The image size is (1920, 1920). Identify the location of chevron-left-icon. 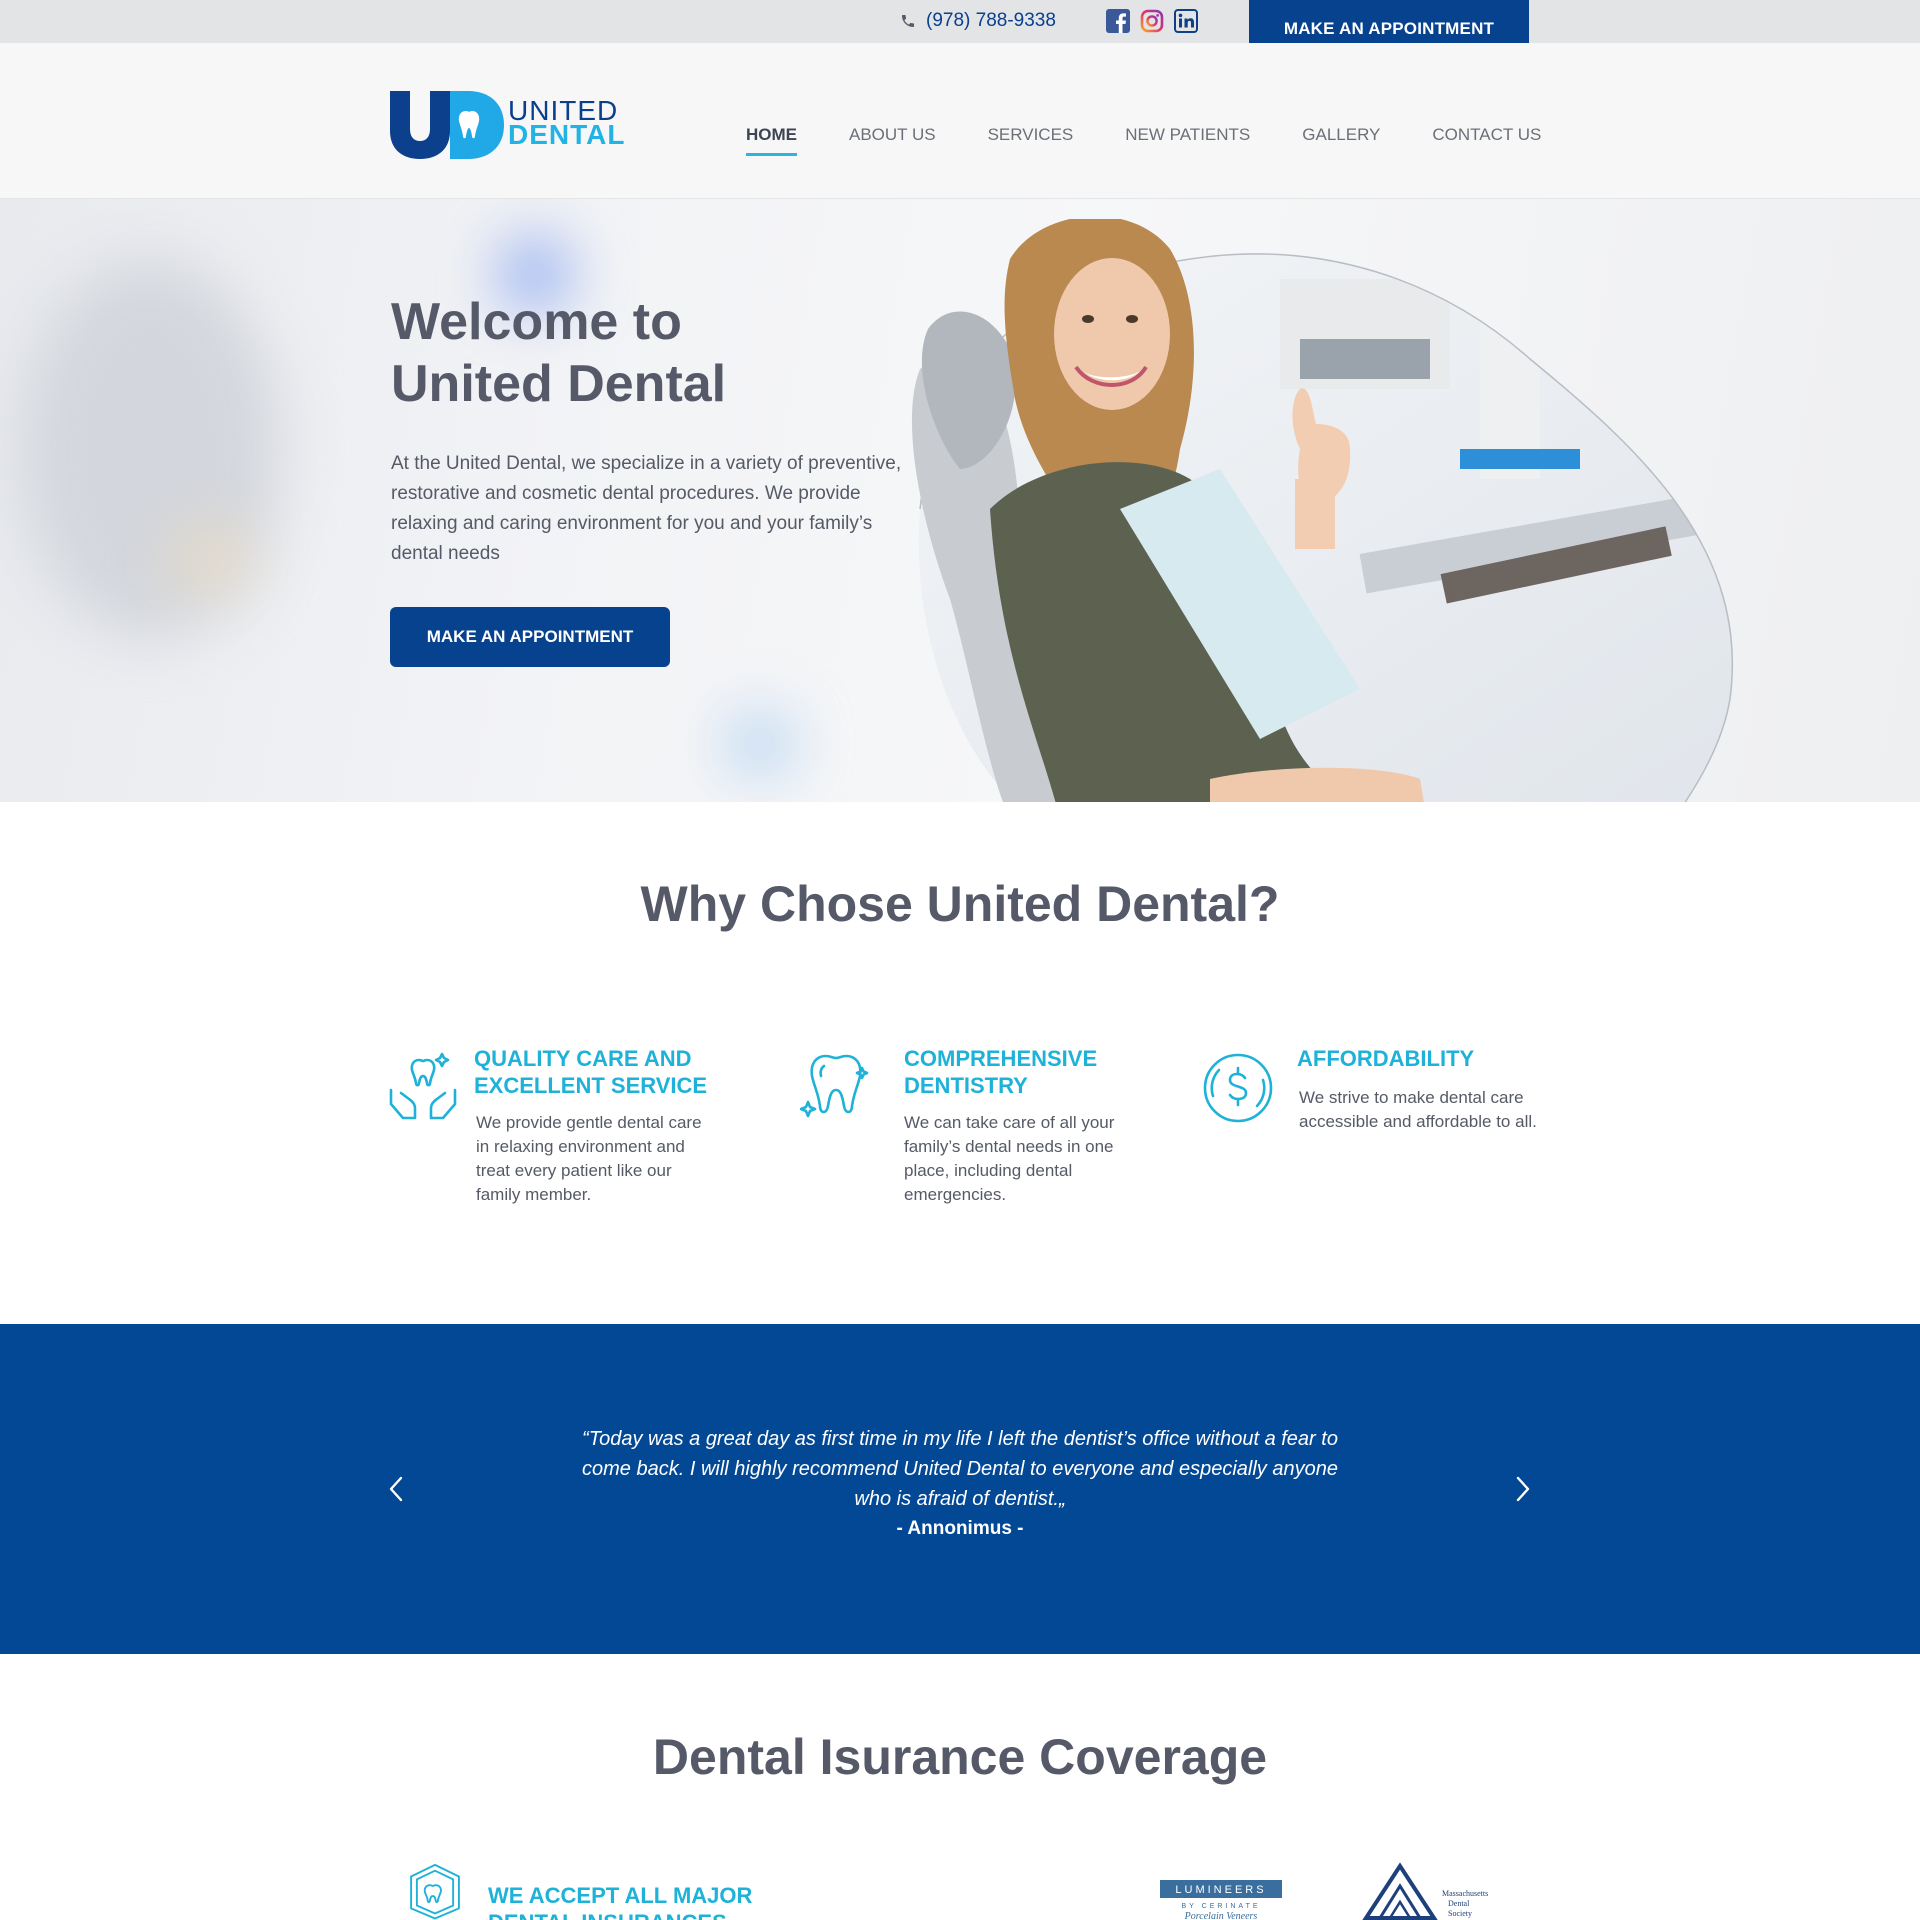
(397, 1489).